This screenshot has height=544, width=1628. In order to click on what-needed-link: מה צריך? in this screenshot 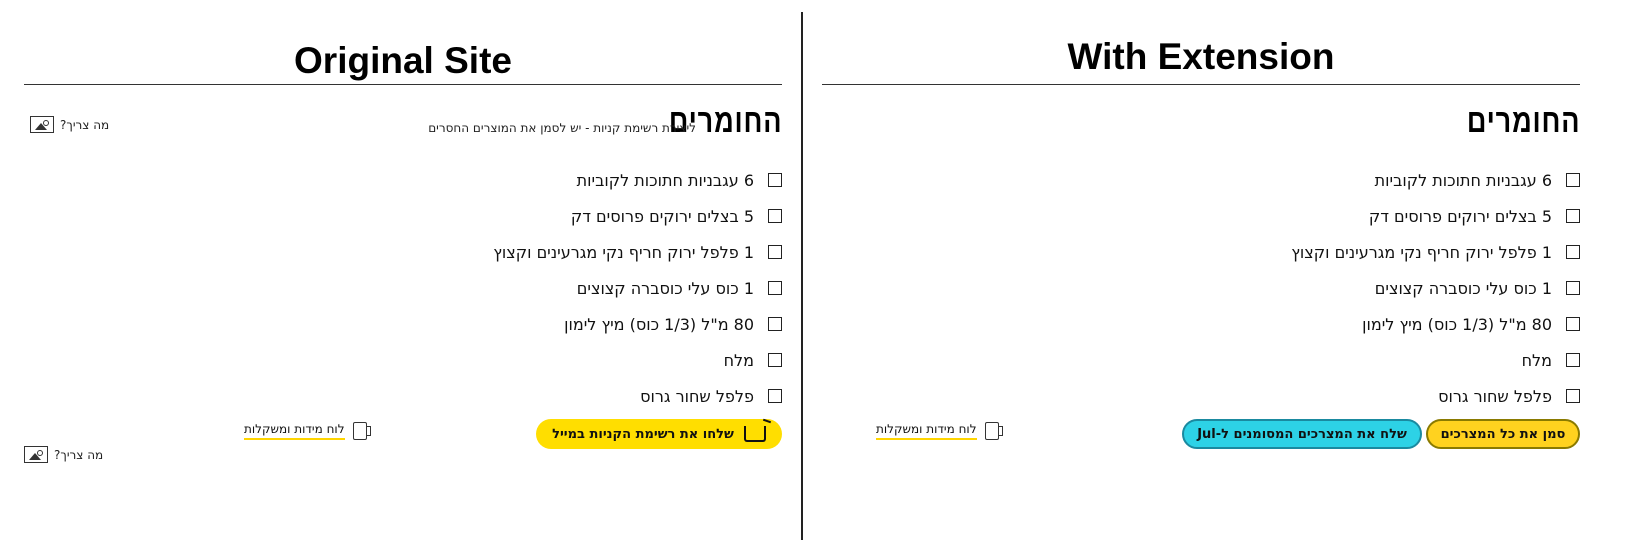, I will do `click(69, 124)`.